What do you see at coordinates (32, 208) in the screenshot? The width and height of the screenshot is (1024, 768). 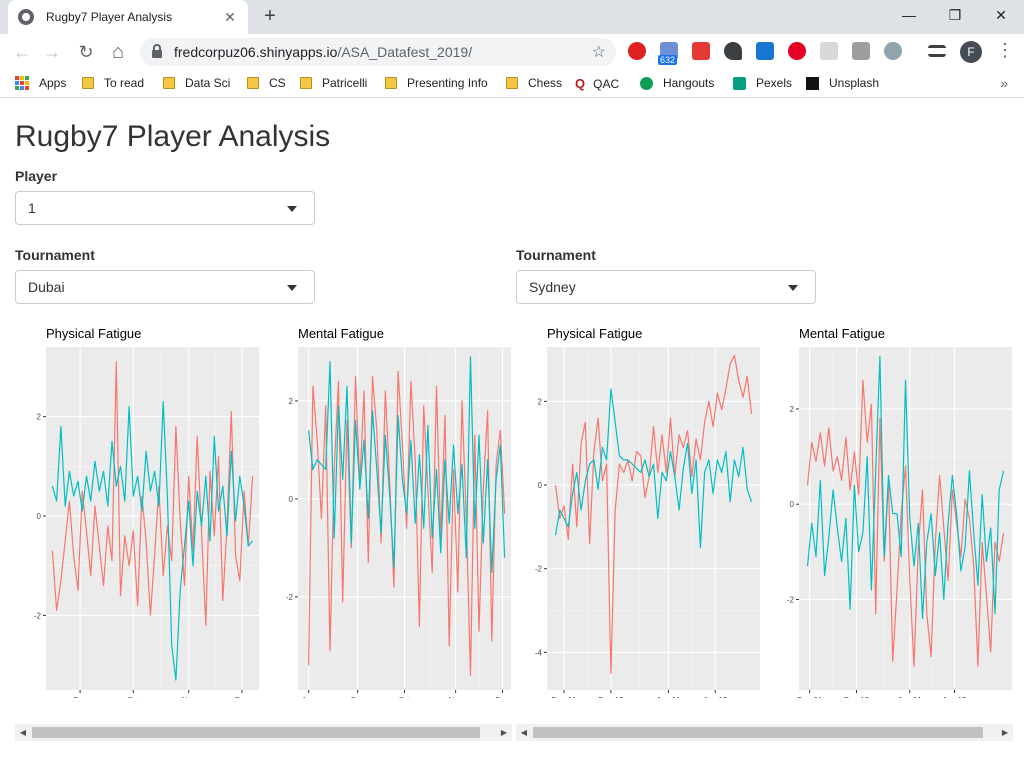 I see `player-select-value: 1` at bounding box center [32, 208].